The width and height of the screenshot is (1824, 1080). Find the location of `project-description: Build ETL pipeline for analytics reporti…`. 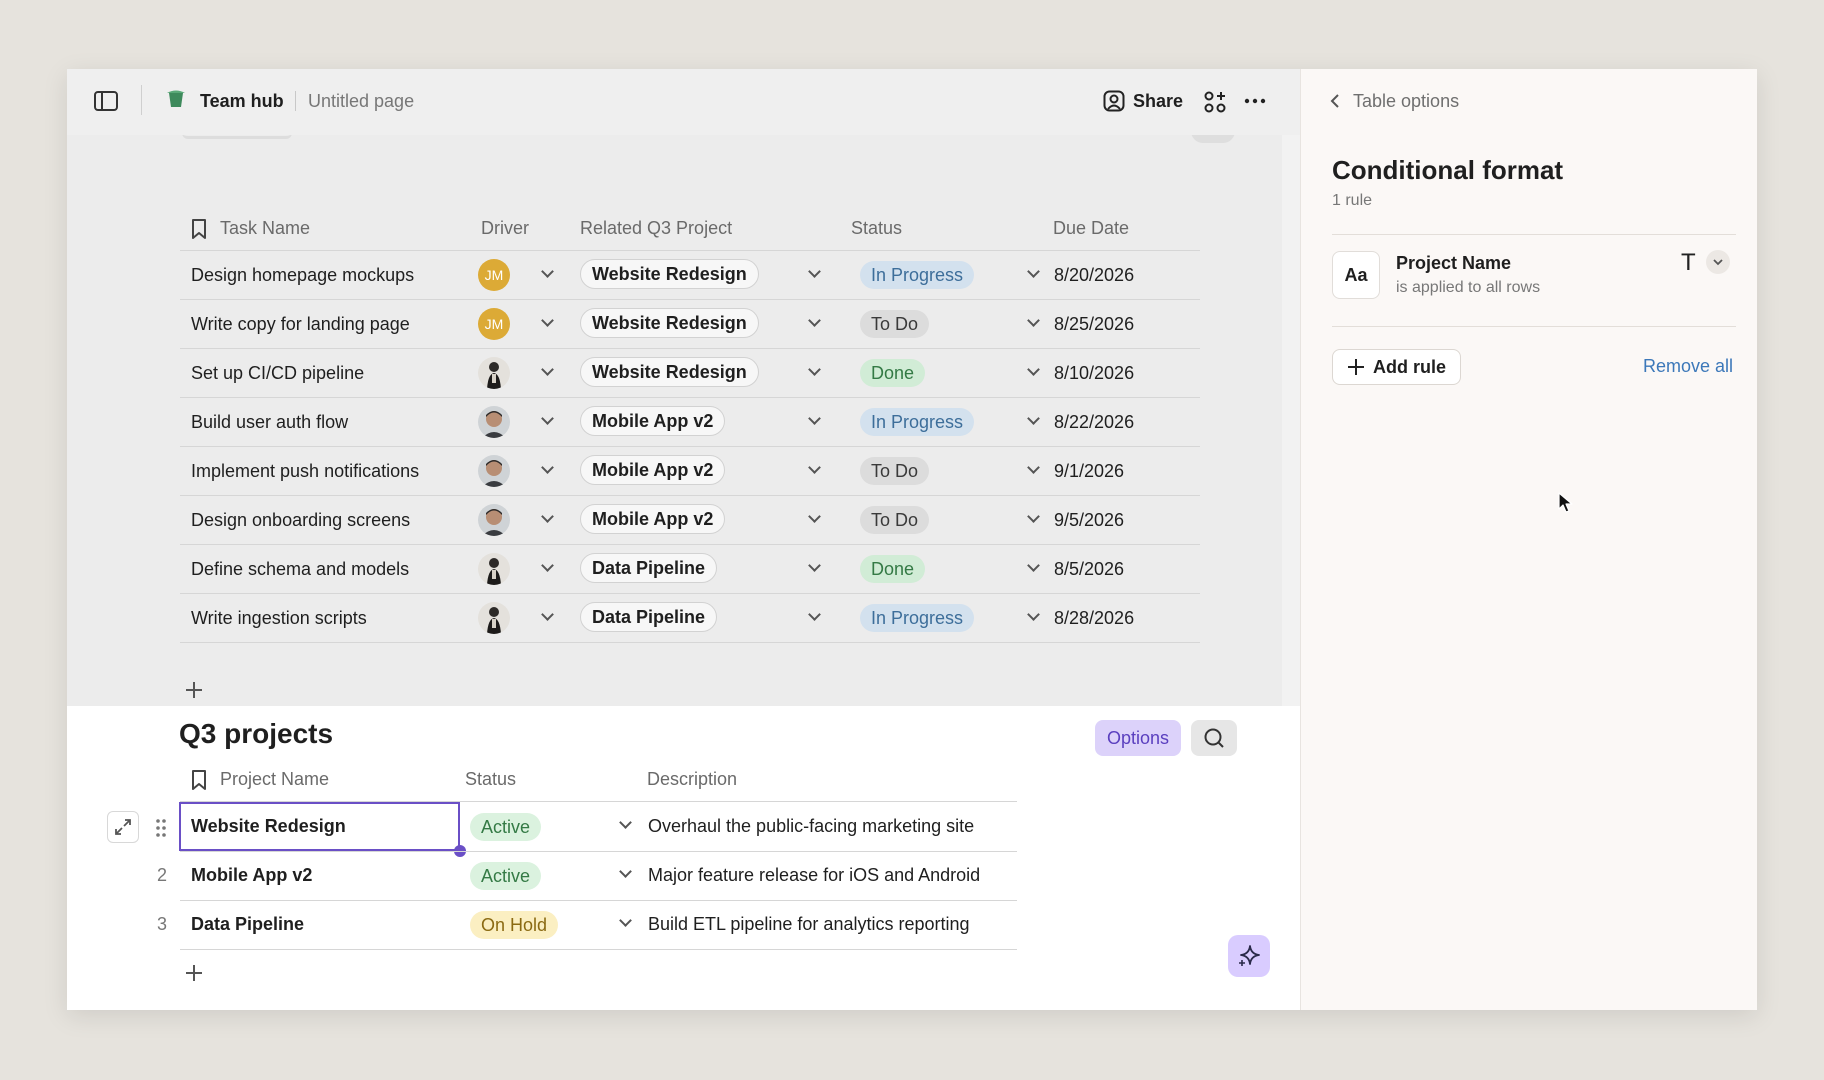

project-description: Build ETL pipeline for analytics reporti… is located at coordinates (809, 924).